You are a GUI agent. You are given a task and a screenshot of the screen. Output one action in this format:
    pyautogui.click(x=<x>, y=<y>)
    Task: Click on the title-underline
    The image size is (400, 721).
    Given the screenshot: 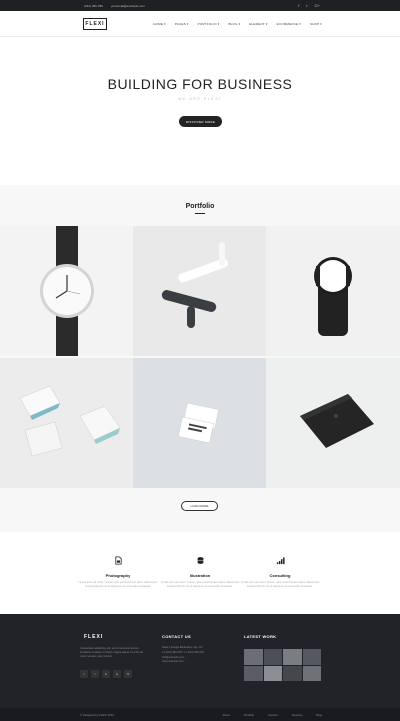 What is the action you would take?
    pyautogui.click(x=200, y=213)
    